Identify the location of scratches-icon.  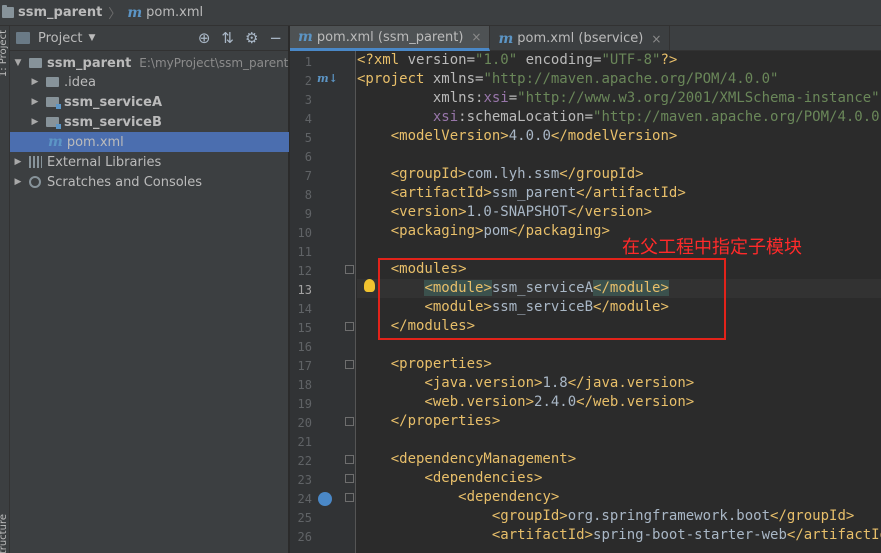
(35, 182).